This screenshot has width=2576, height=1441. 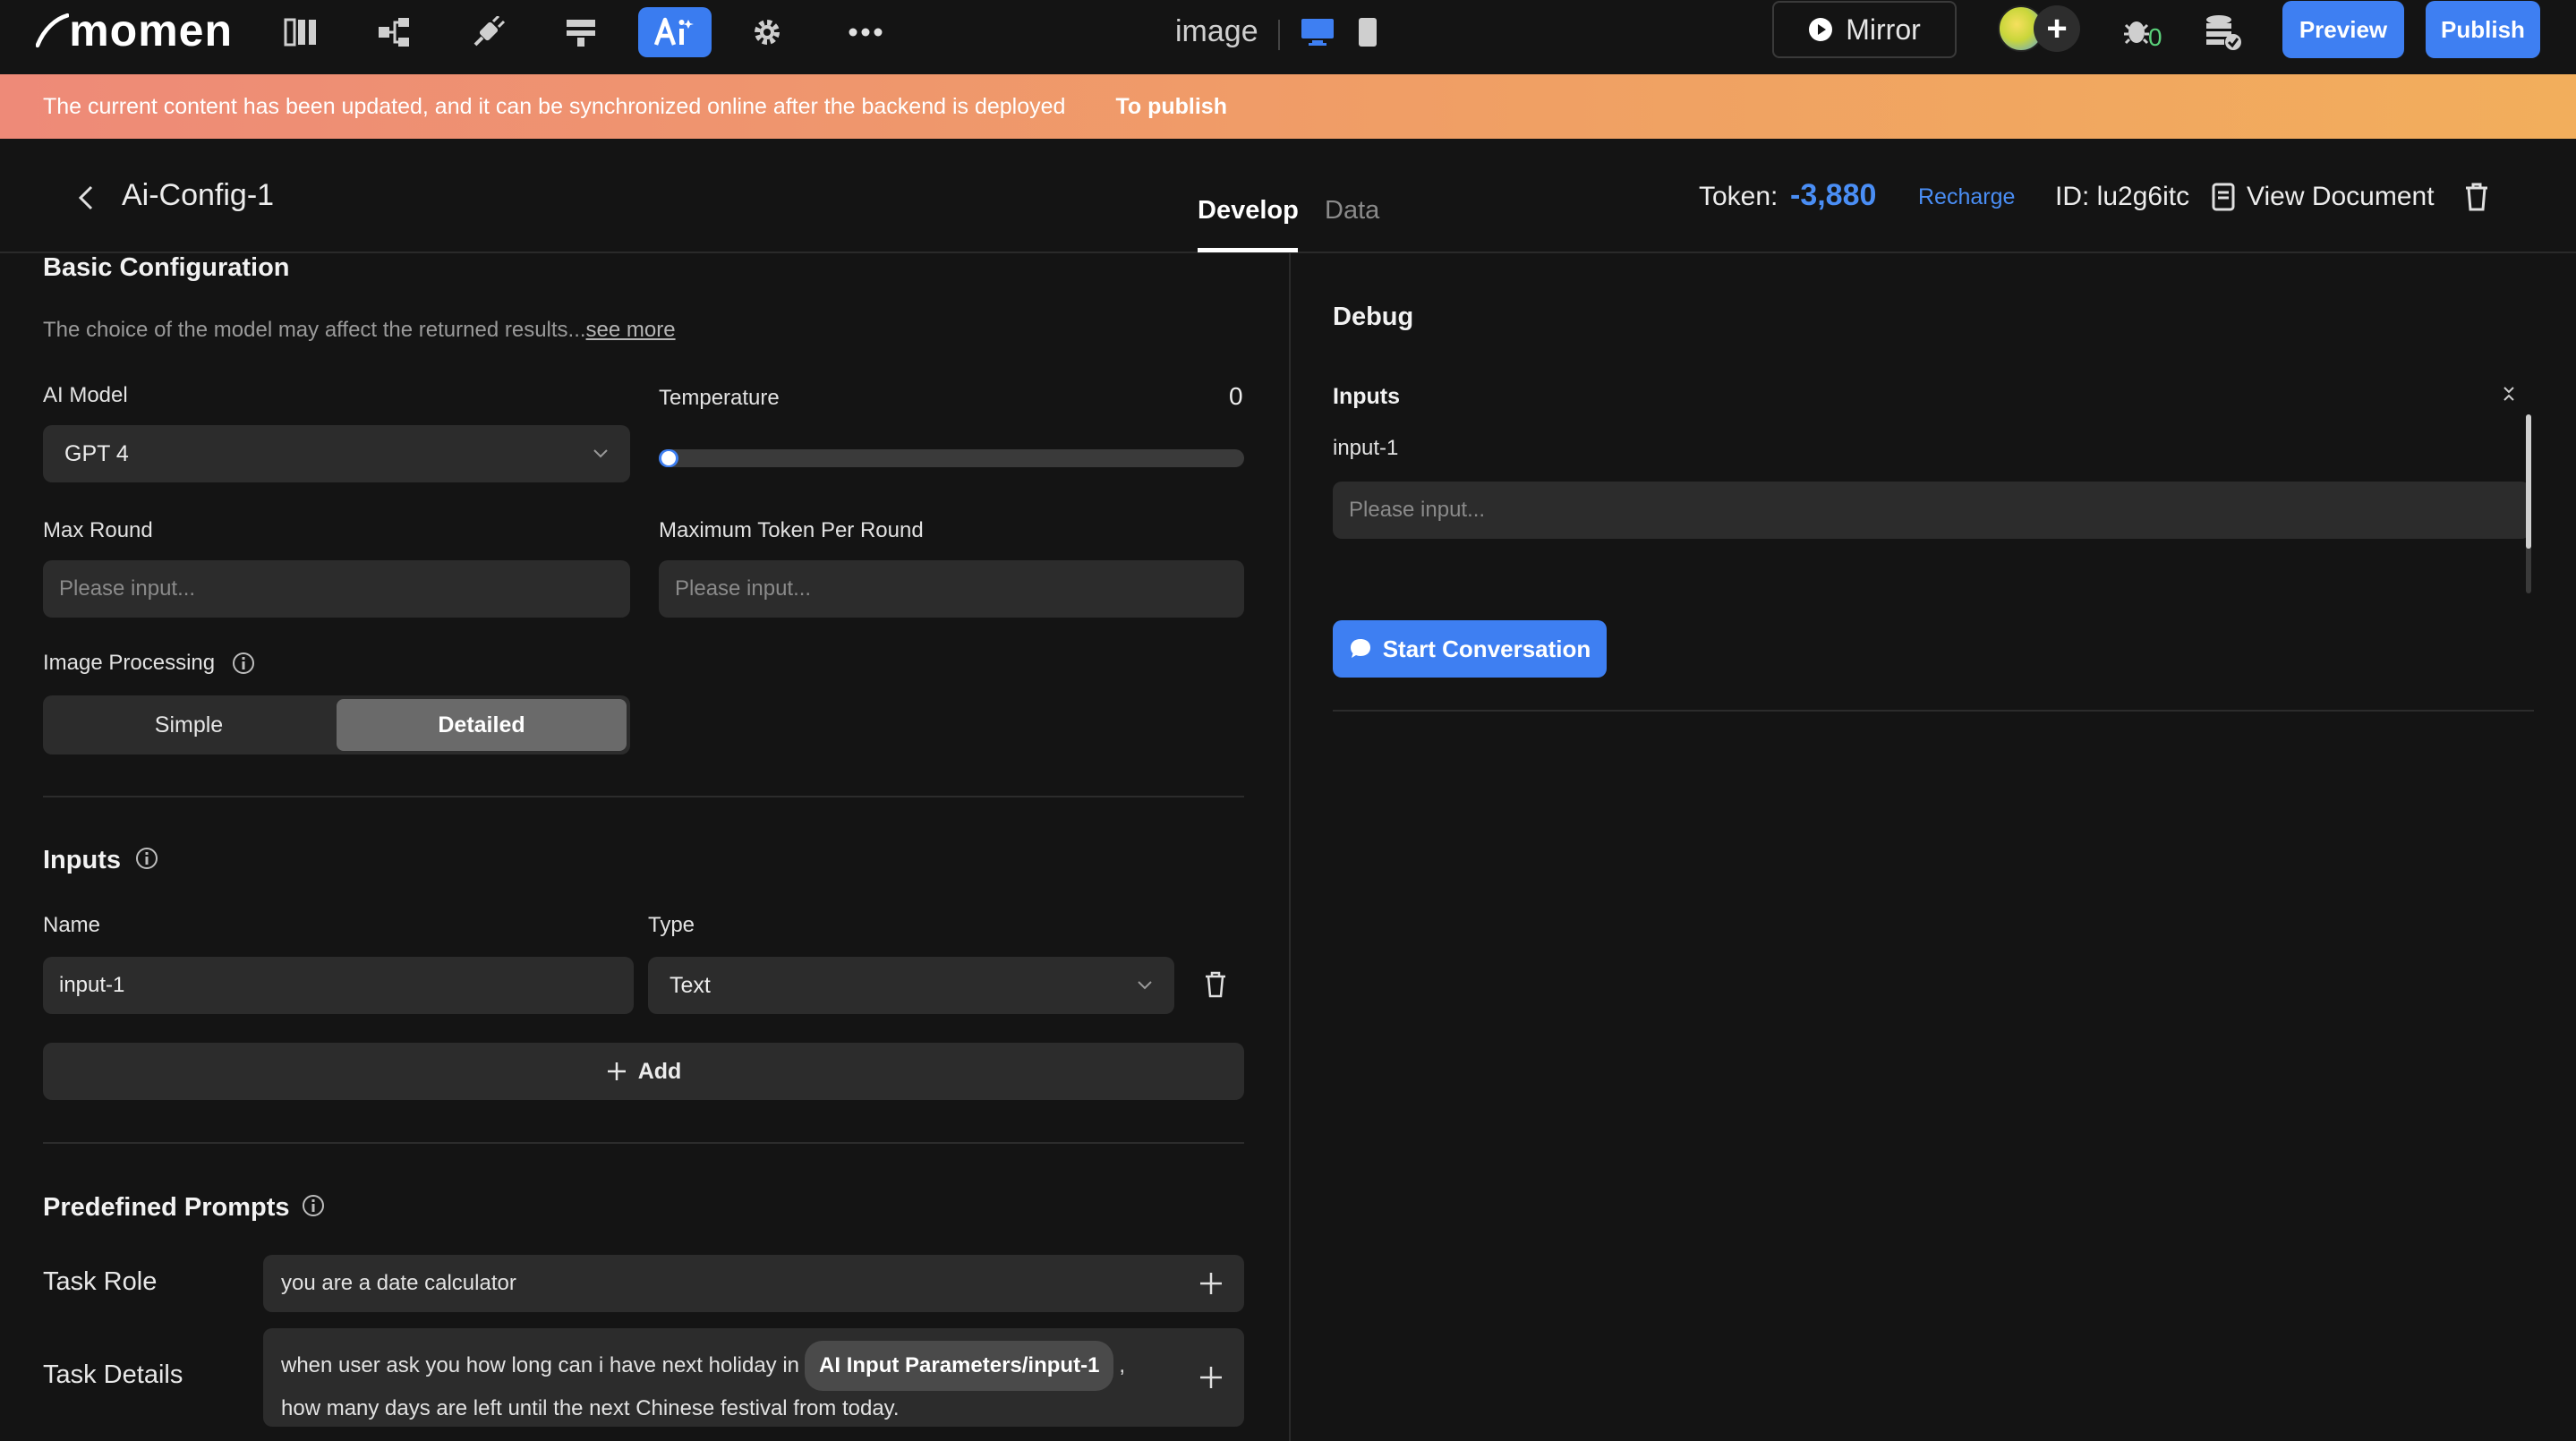 I want to click on start-conversation-button: Start Conversation, so click(x=1470, y=649).